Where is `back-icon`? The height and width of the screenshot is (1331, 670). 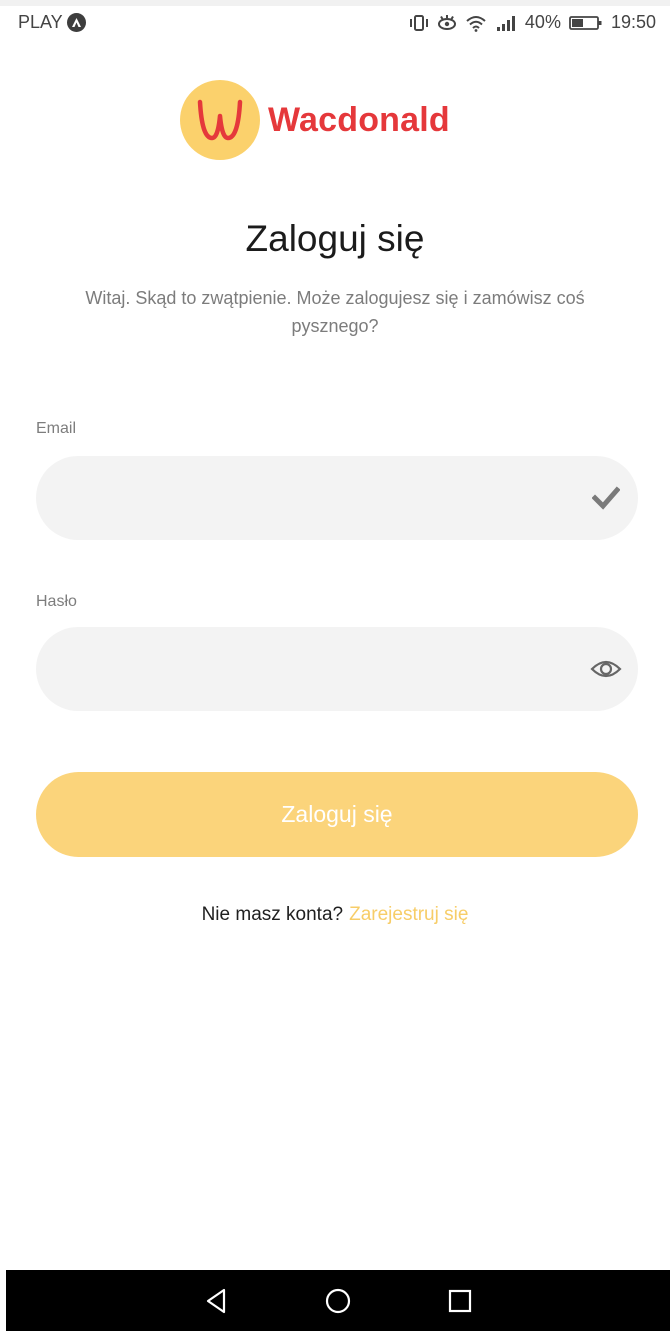
back-icon is located at coordinates (216, 1301).